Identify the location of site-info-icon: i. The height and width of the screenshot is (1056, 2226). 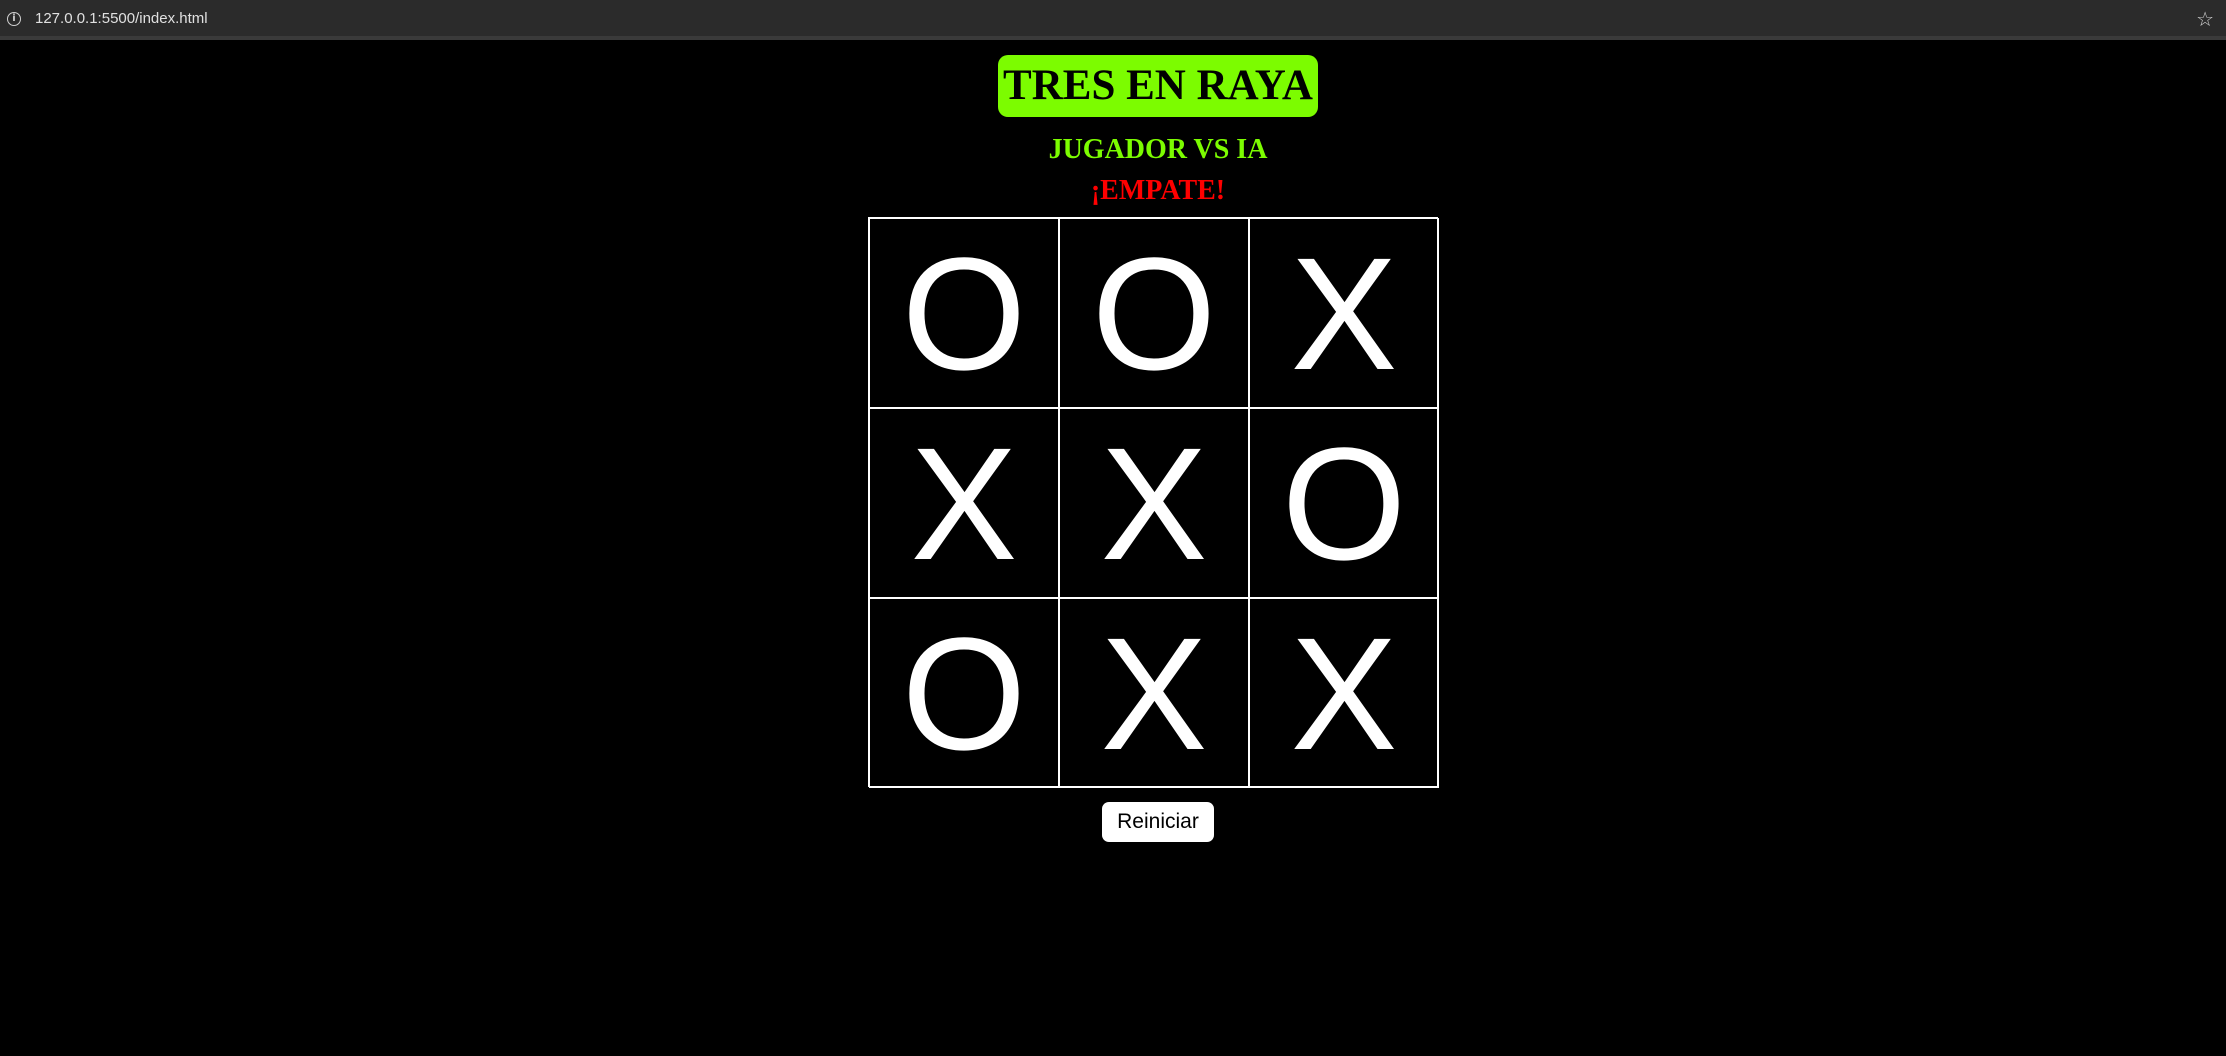
(14, 19).